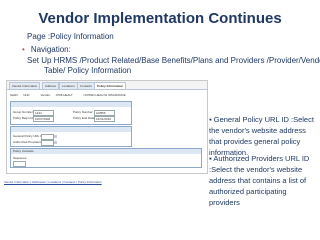 This screenshot has width=320, height=240. What do you see at coordinates (88, 70) in the screenshot?
I see `nav-path-line2: Table/ Policy Information` at bounding box center [88, 70].